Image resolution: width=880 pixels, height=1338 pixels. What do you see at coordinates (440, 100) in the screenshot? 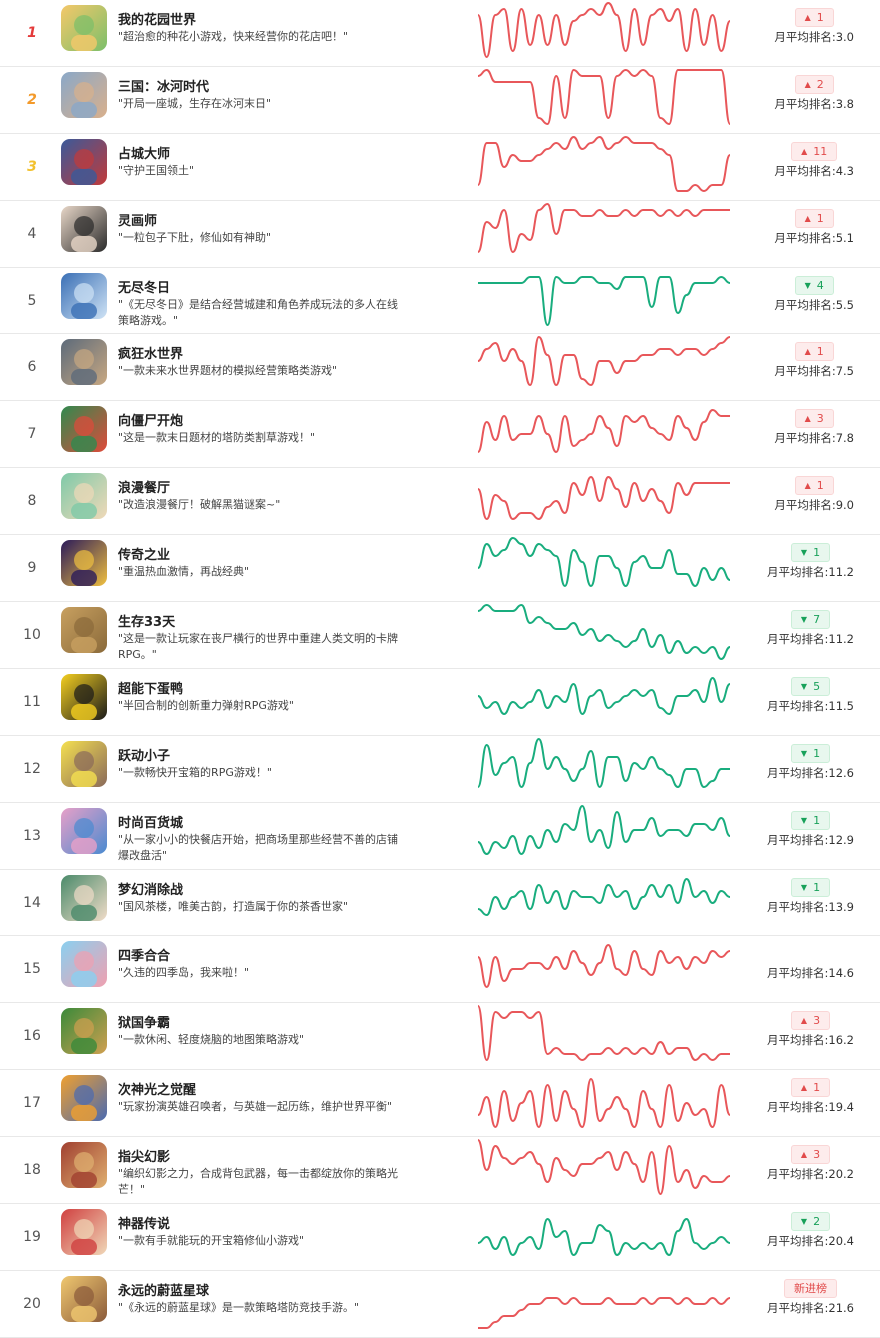
I see `list-item: 2 三国：冰河时代 "开局一座城，生存在冰河末日" ▲ 2 月平均排名:3.8` at bounding box center [440, 100].